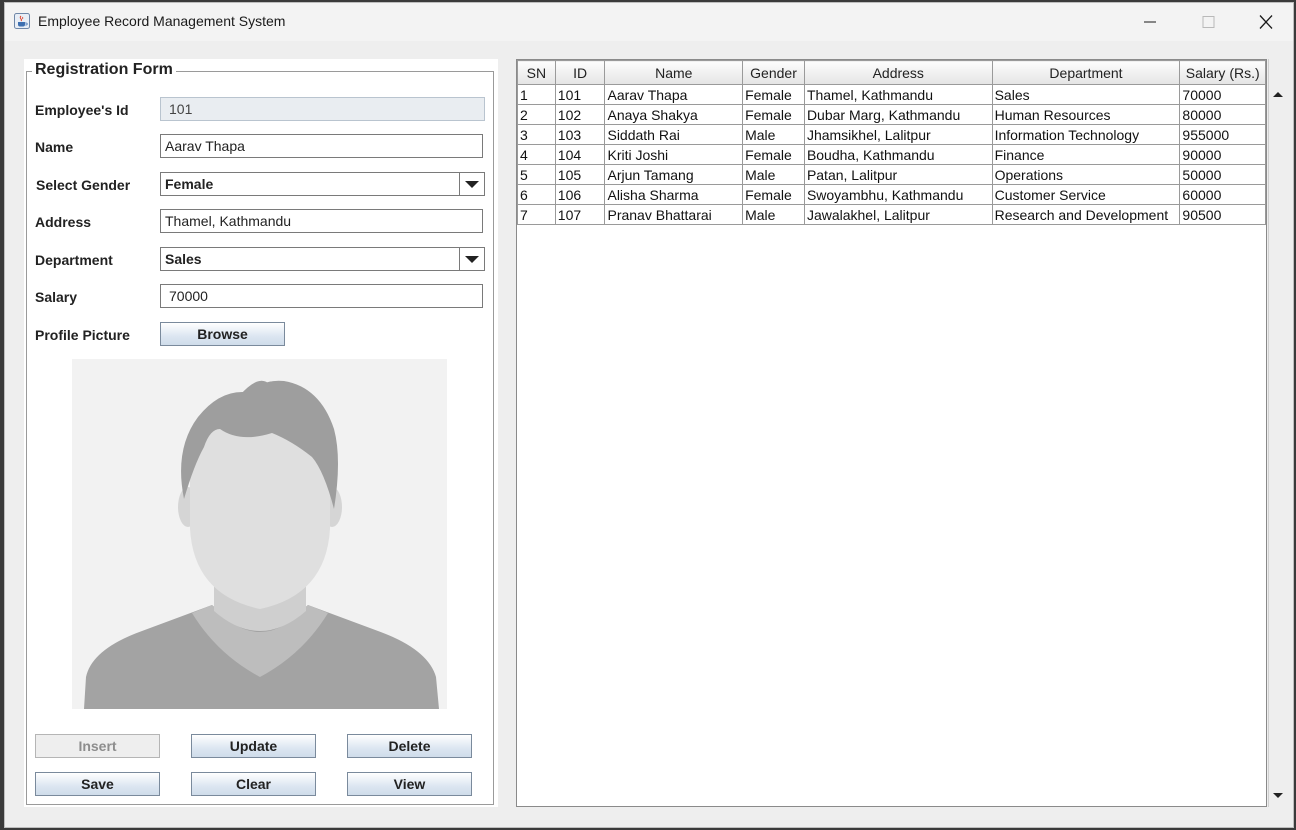 The width and height of the screenshot is (1296, 830). What do you see at coordinates (189, 184) in the screenshot?
I see `gender-selected-value: Female` at bounding box center [189, 184].